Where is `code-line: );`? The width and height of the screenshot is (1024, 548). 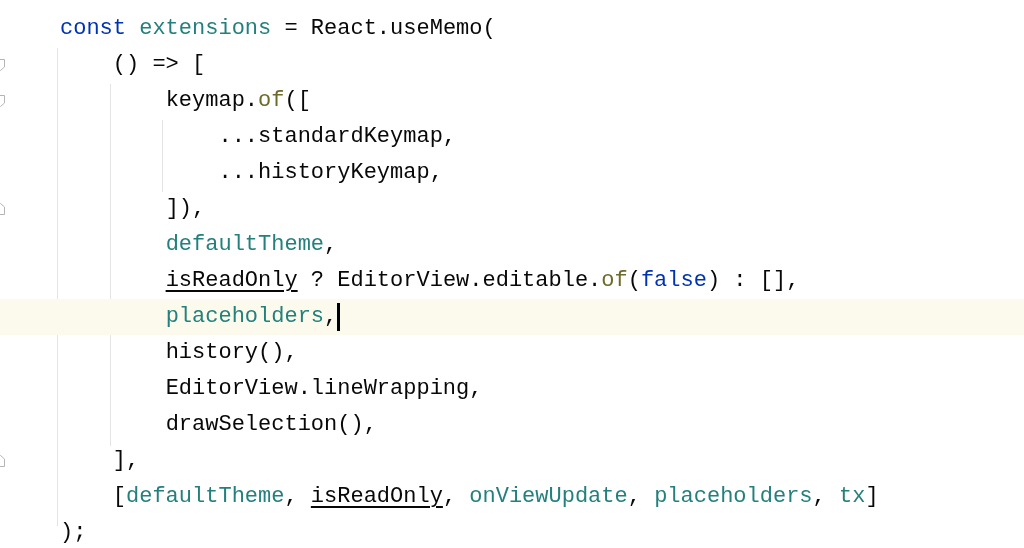 code-line: ); is located at coordinates (73, 533).